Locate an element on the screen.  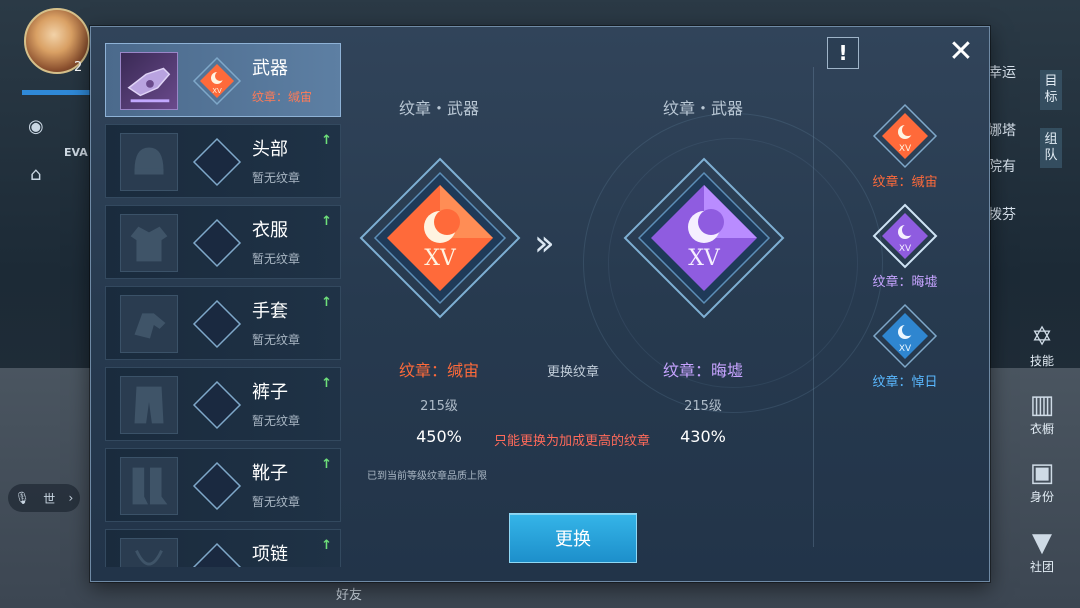
slot-name: 头部 is located at coordinates (270, 149).